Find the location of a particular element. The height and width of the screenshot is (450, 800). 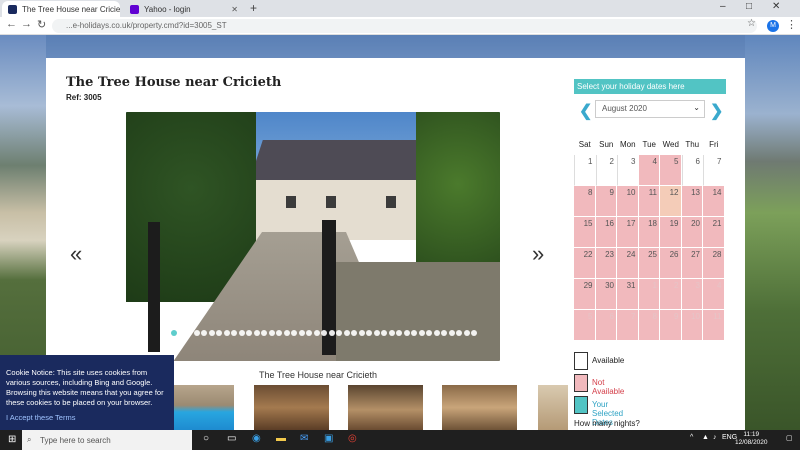

calendar-day-cell: 17 is located at coordinates (628, 232).